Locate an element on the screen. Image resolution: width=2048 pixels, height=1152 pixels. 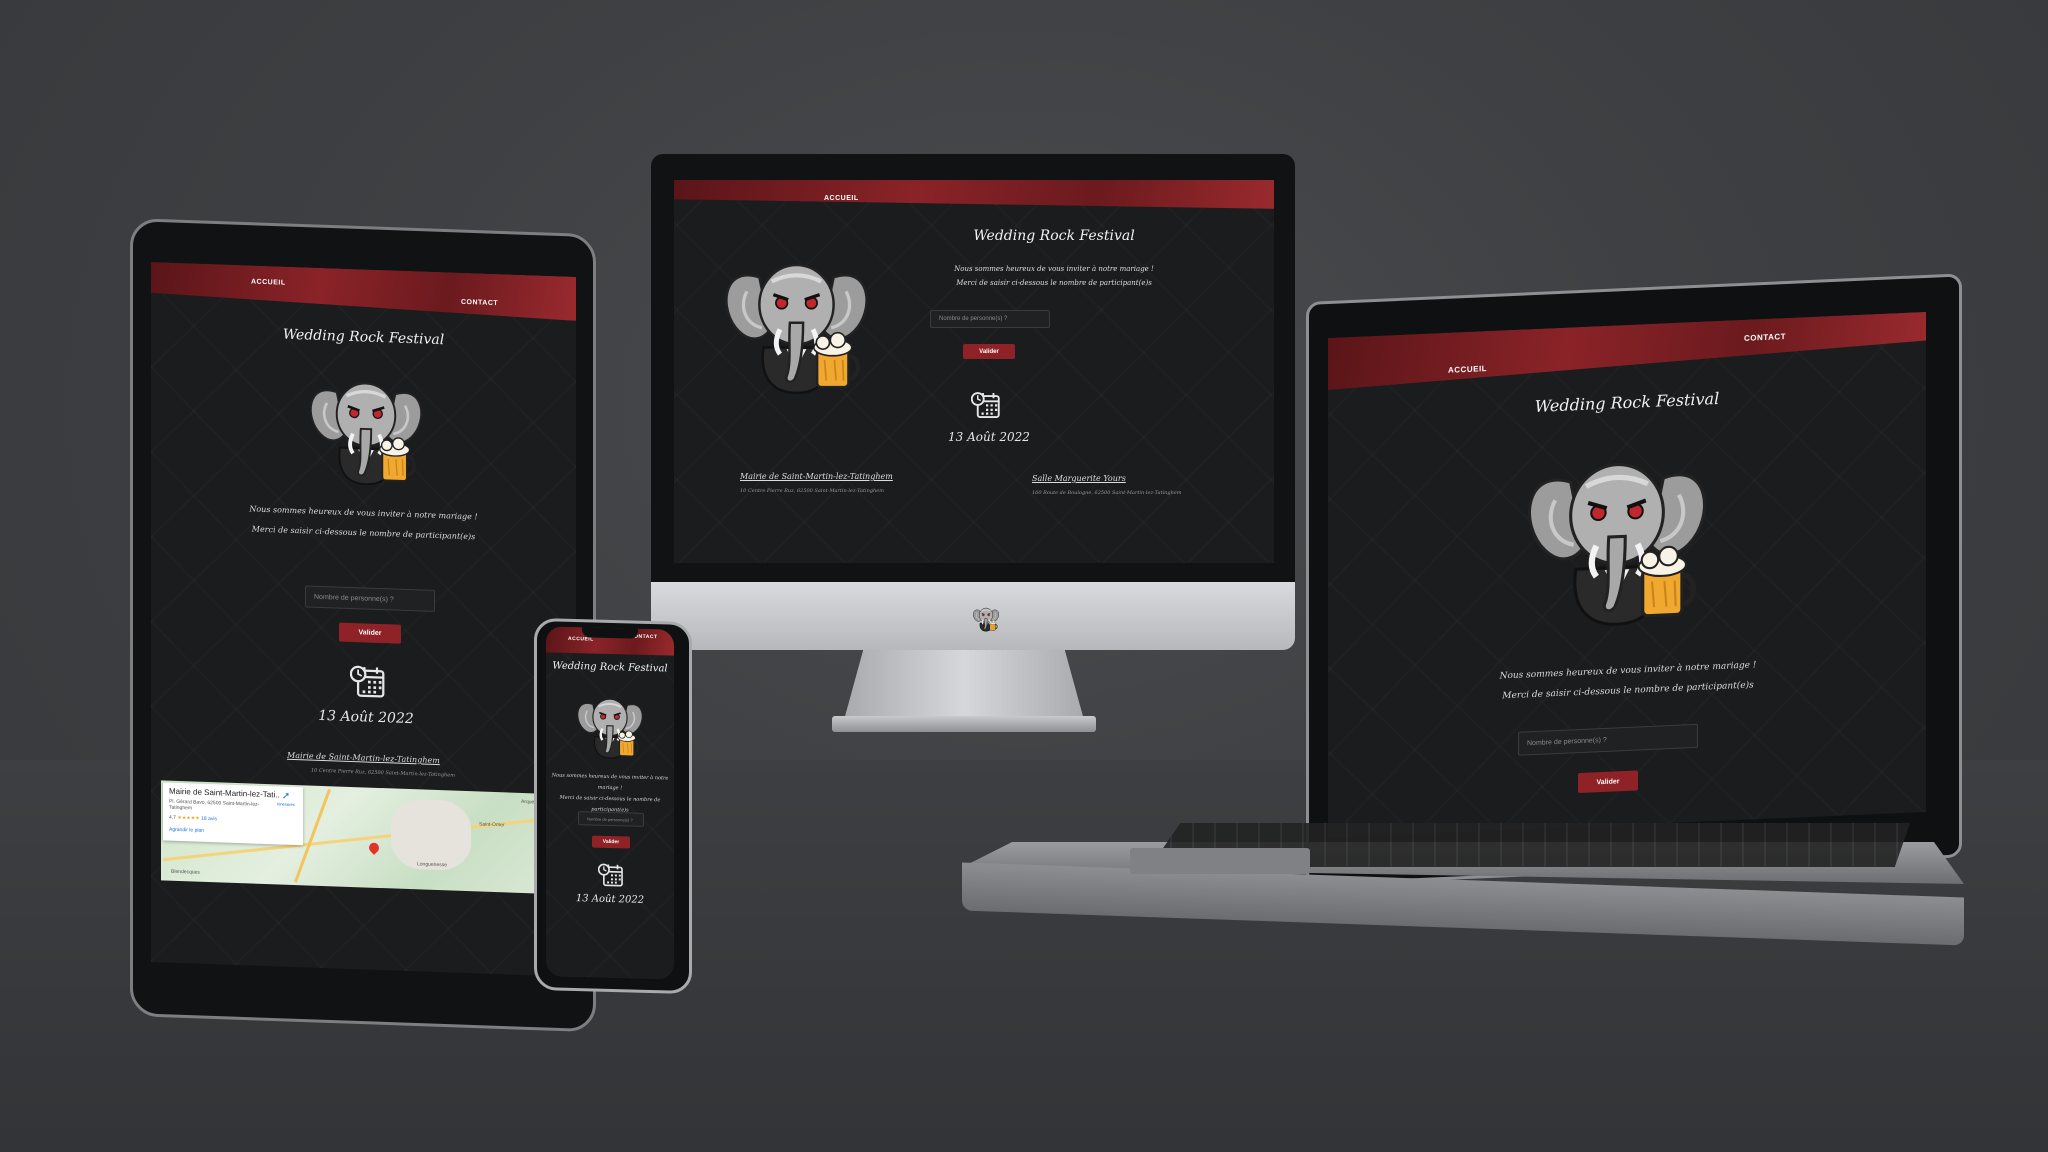
monitor-logo-icon is located at coordinates (986, 617).